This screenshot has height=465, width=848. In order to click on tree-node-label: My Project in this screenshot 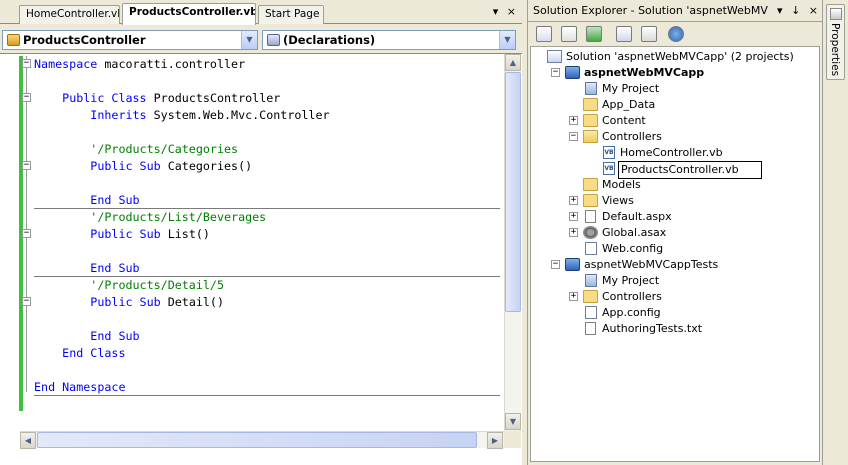, I will do `click(631, 280)`.